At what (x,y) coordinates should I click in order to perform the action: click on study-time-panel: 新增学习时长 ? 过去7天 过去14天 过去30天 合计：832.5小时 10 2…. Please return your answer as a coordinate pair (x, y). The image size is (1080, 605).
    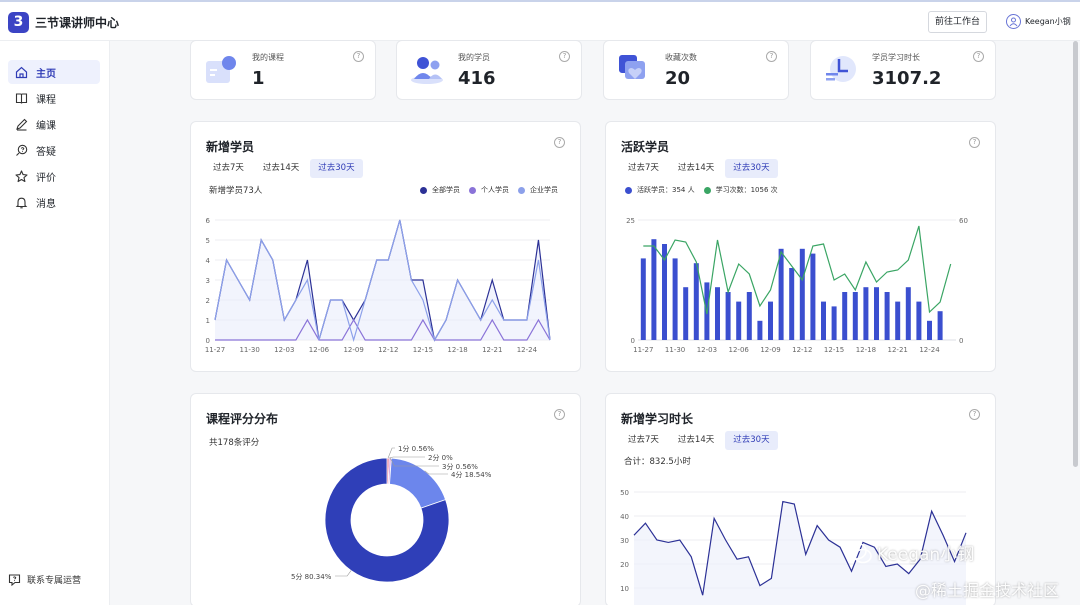
    Looking at the image, I should click on (800, 499).